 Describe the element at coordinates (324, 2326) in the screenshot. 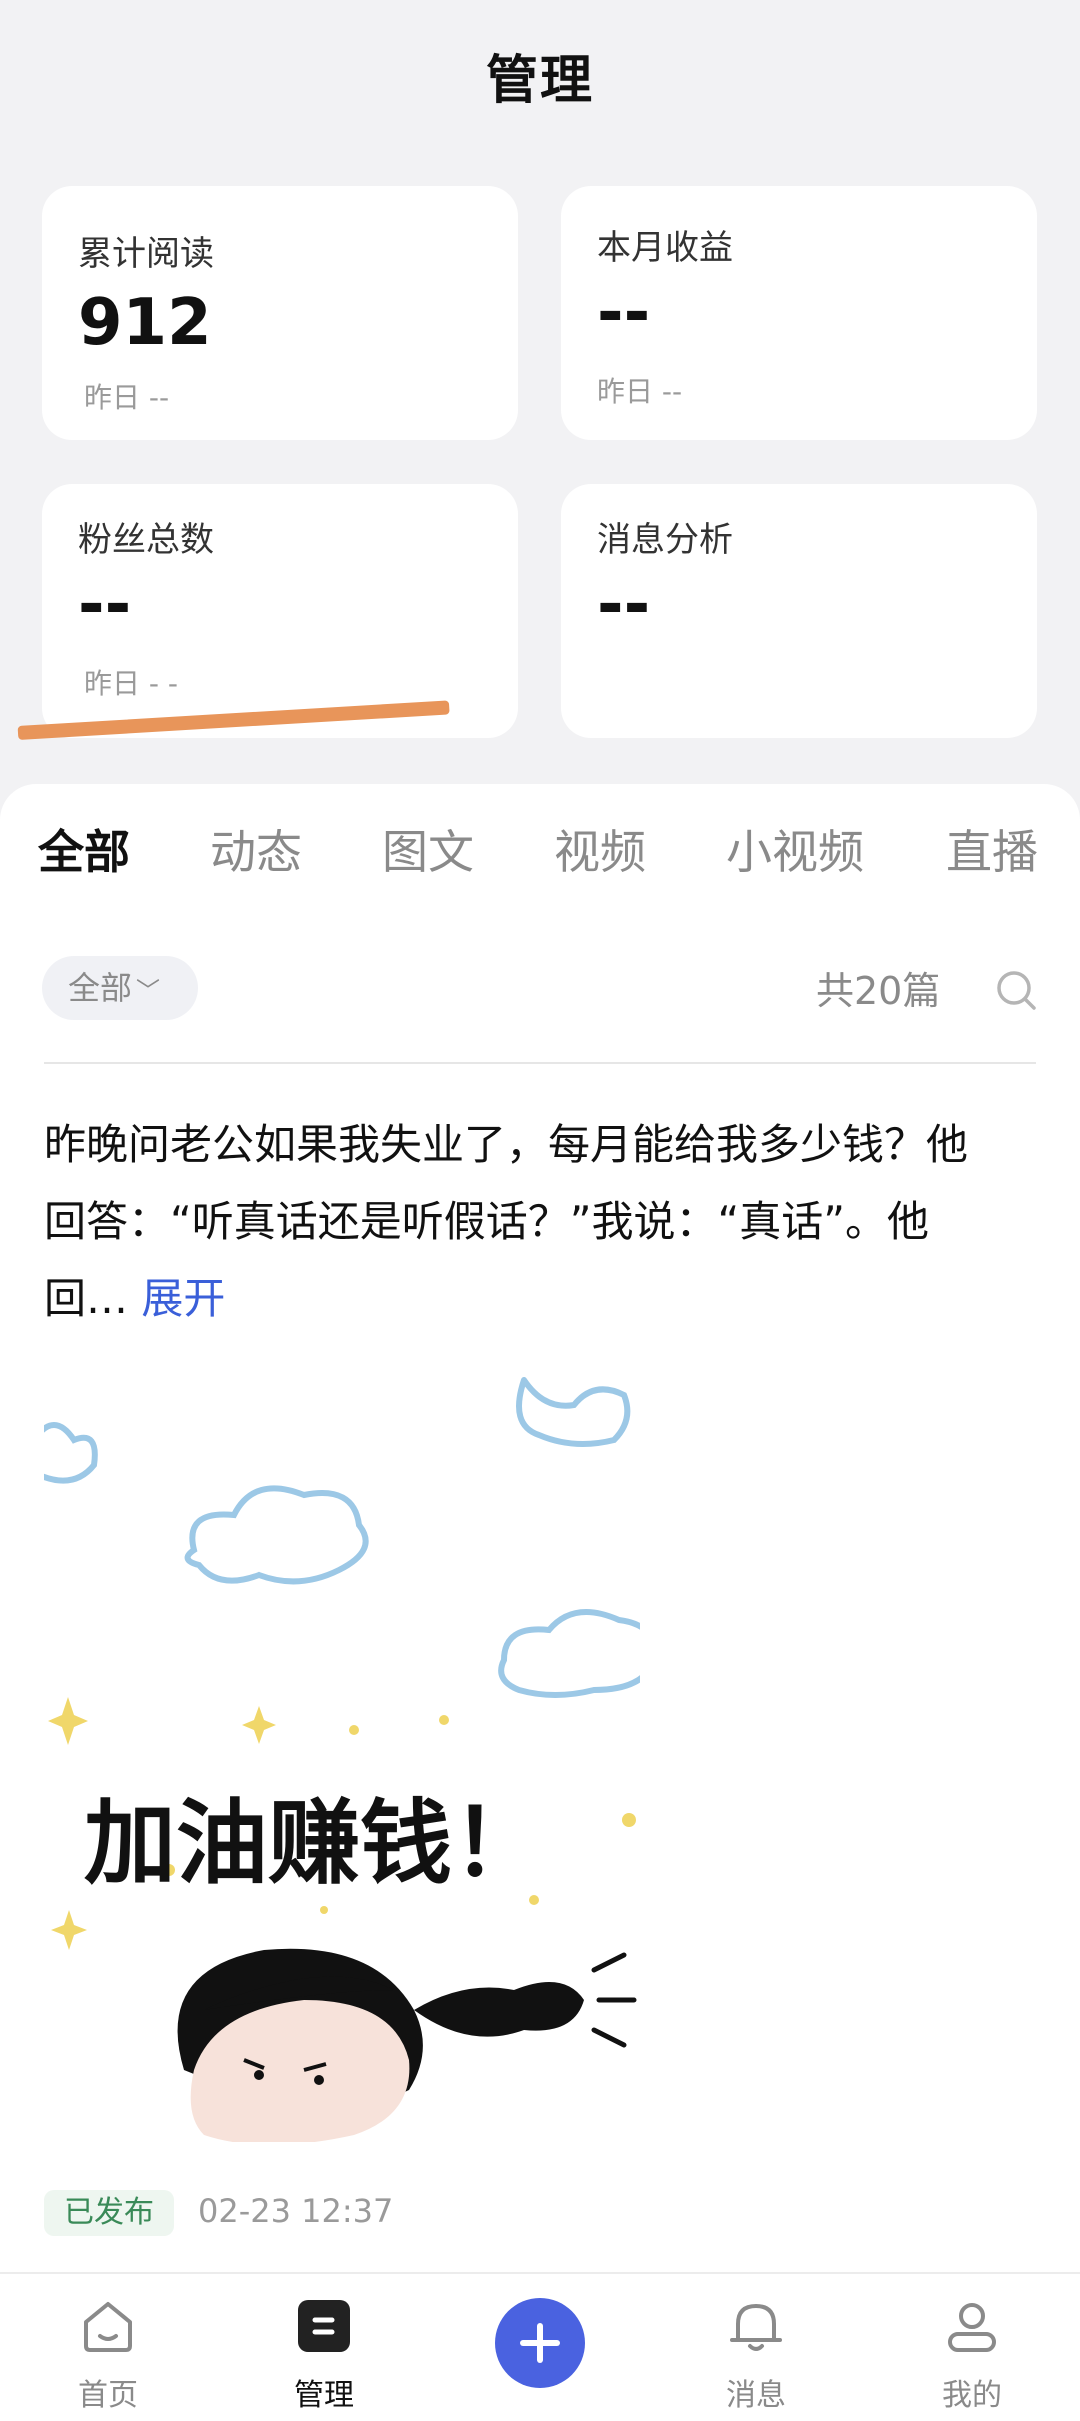

I see `manage-icon` at that location.